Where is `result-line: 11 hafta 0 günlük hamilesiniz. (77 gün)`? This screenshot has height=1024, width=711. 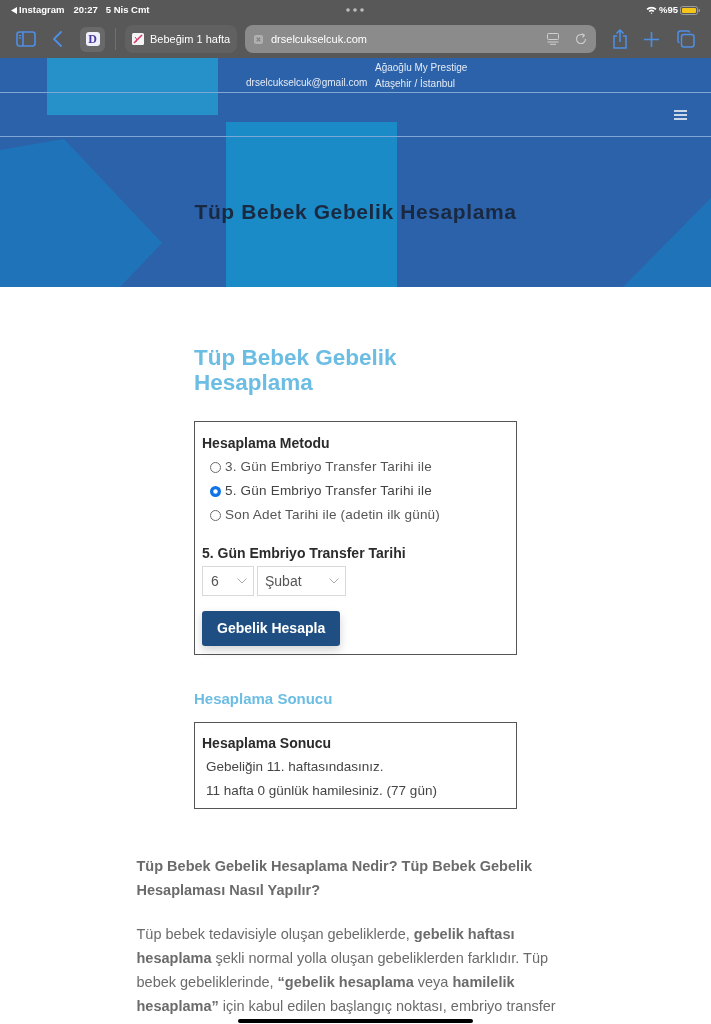
result-line: 11 hafta 0 günlük hamilesiniz. (77 gün) is located at coordinates (322, 791).